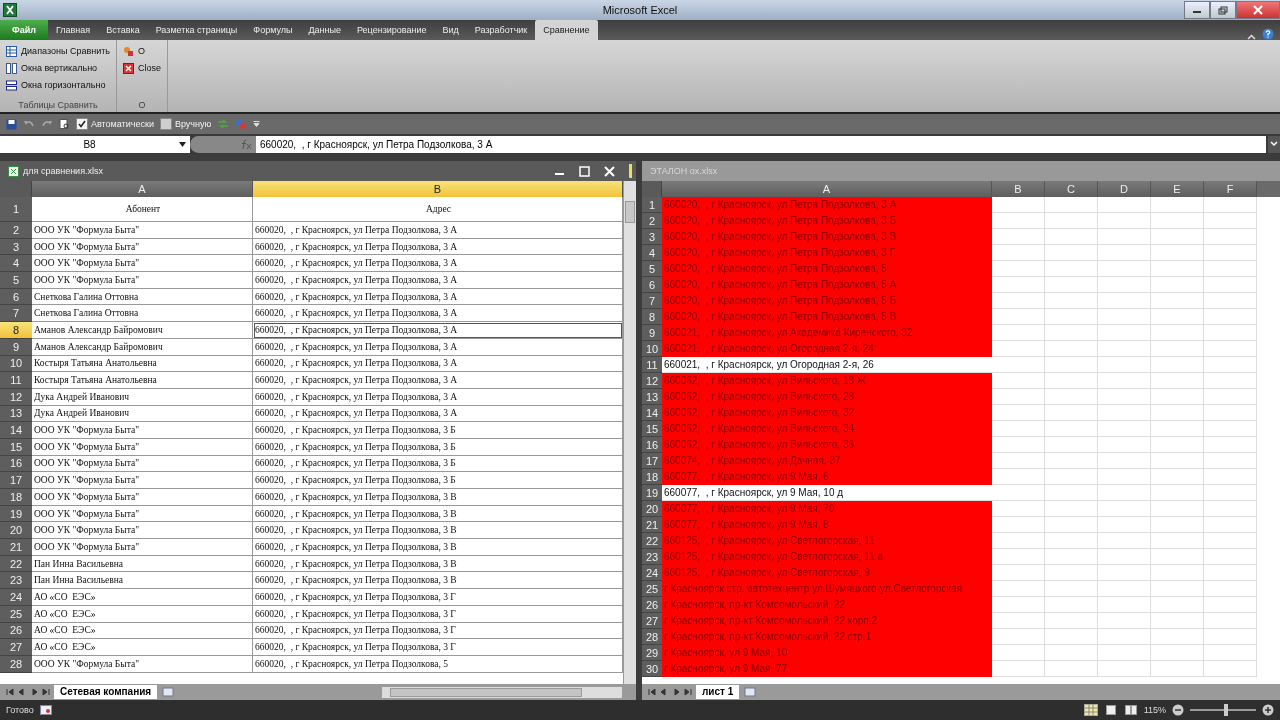 This screenshot has height=720, width=1280. What do you see at coordinates (324, 30) in the screenshot?
I see `ribbon-tab: Данные` at bounding box center [324, 30].